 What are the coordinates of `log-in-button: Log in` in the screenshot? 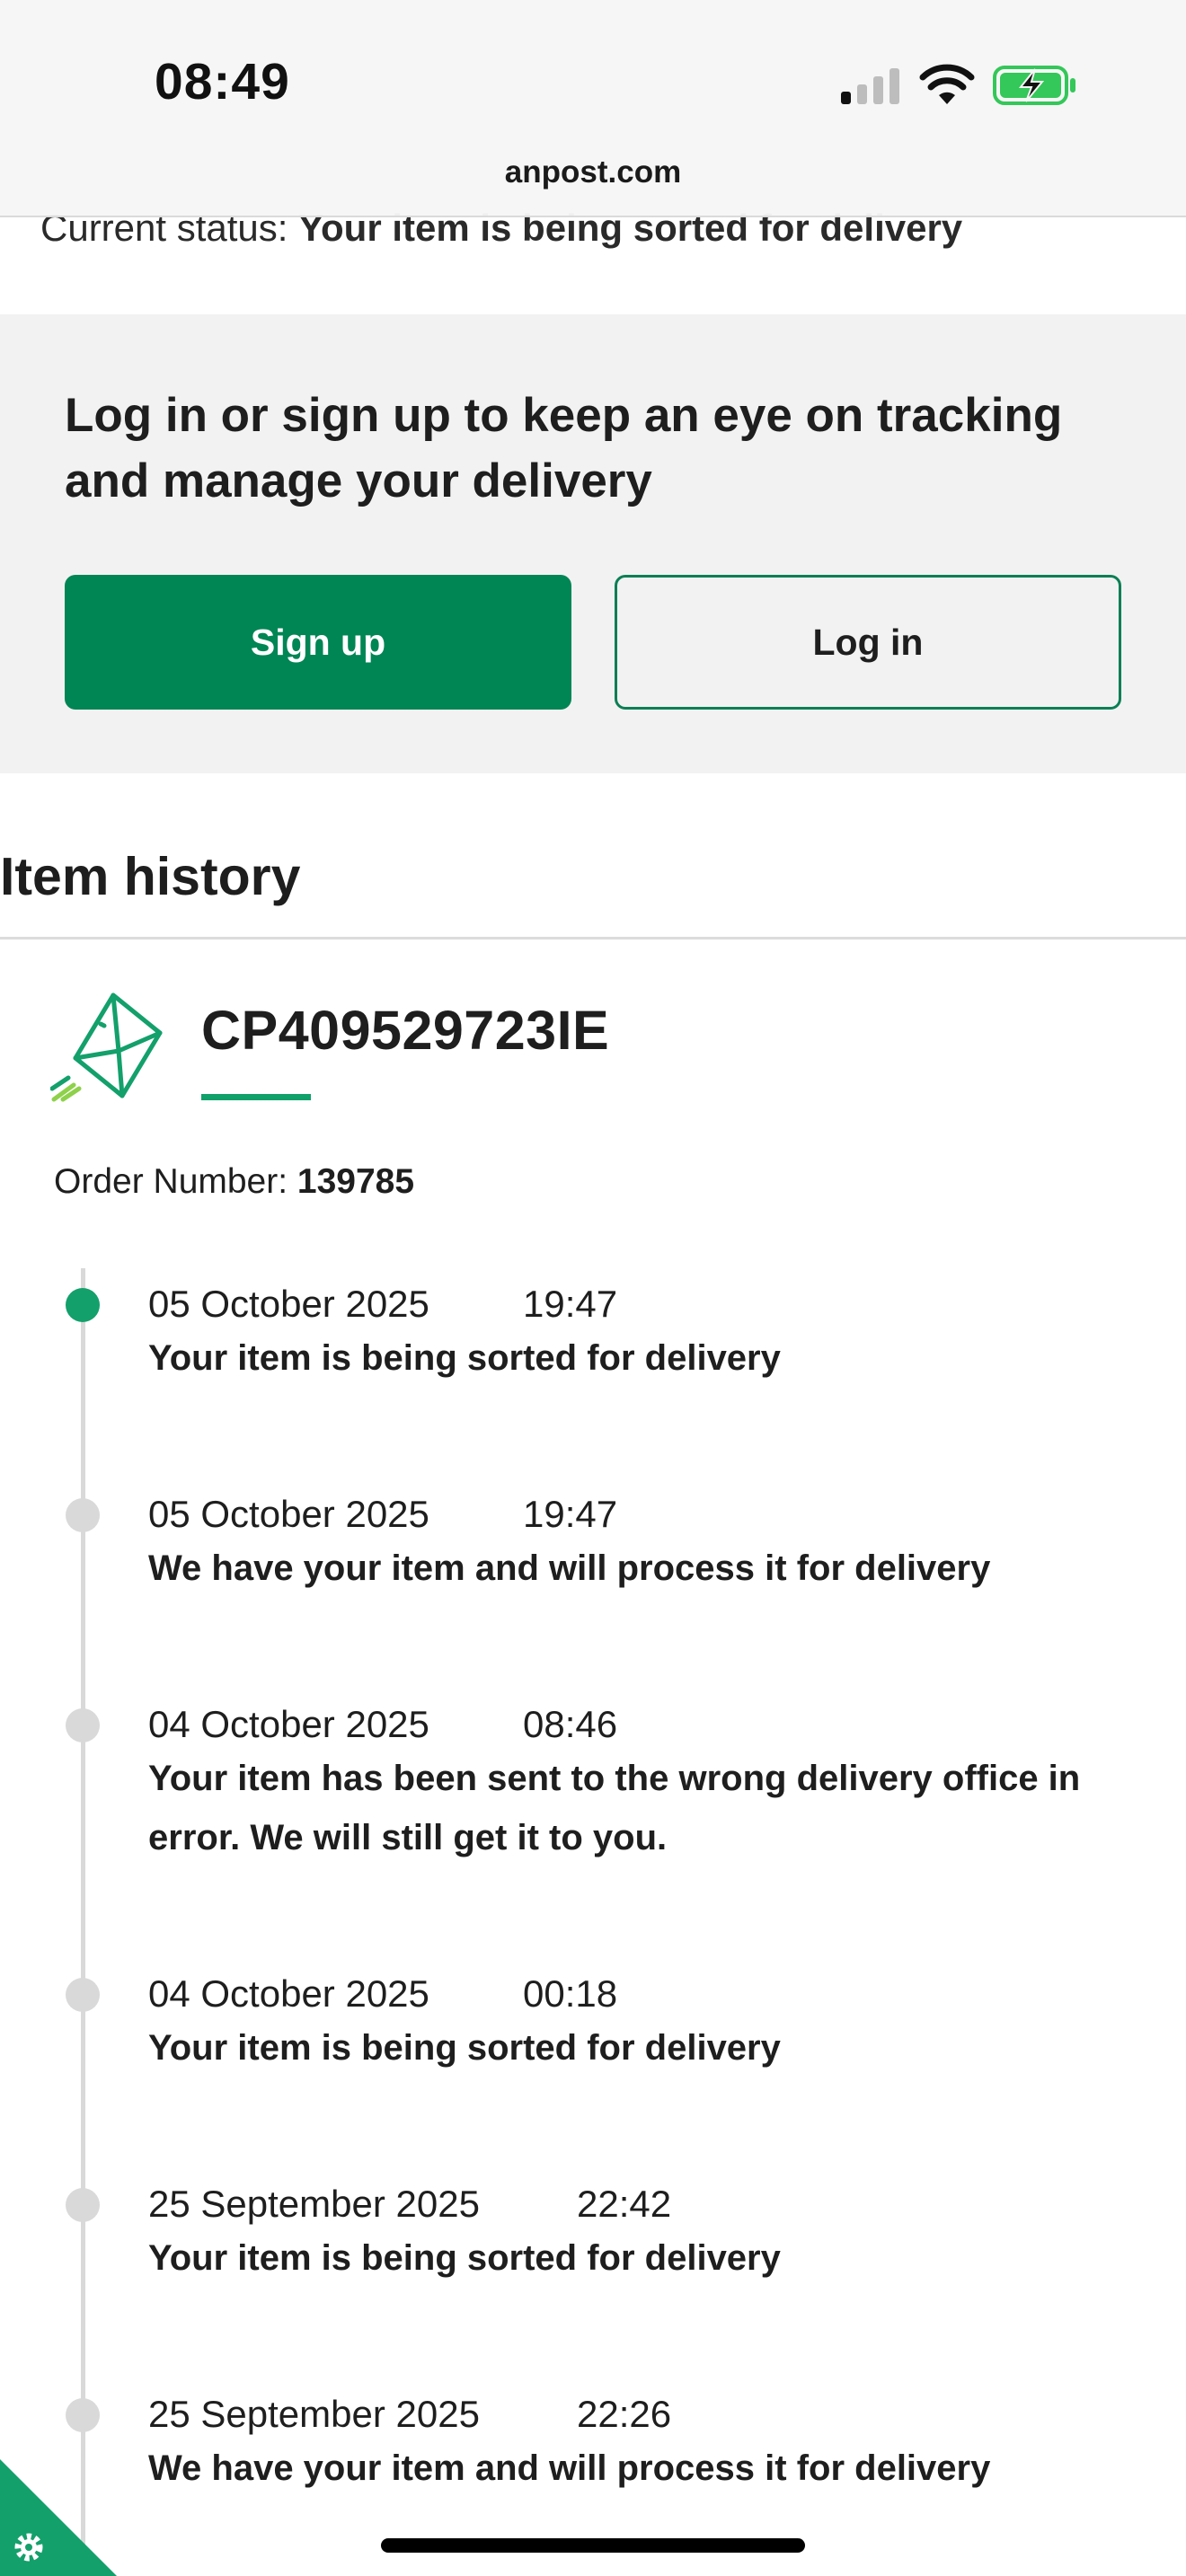 It's located at (868, 642).